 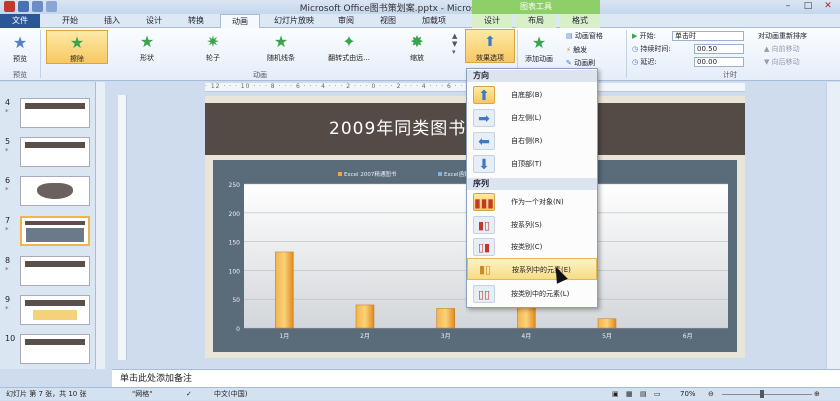 What do you see at coordinates (532, 294) in the screenshot?
I see `menu-item-by-element-in-category: ▯▯ 按类别中的元素(L)` at bounding box center [532, 294].